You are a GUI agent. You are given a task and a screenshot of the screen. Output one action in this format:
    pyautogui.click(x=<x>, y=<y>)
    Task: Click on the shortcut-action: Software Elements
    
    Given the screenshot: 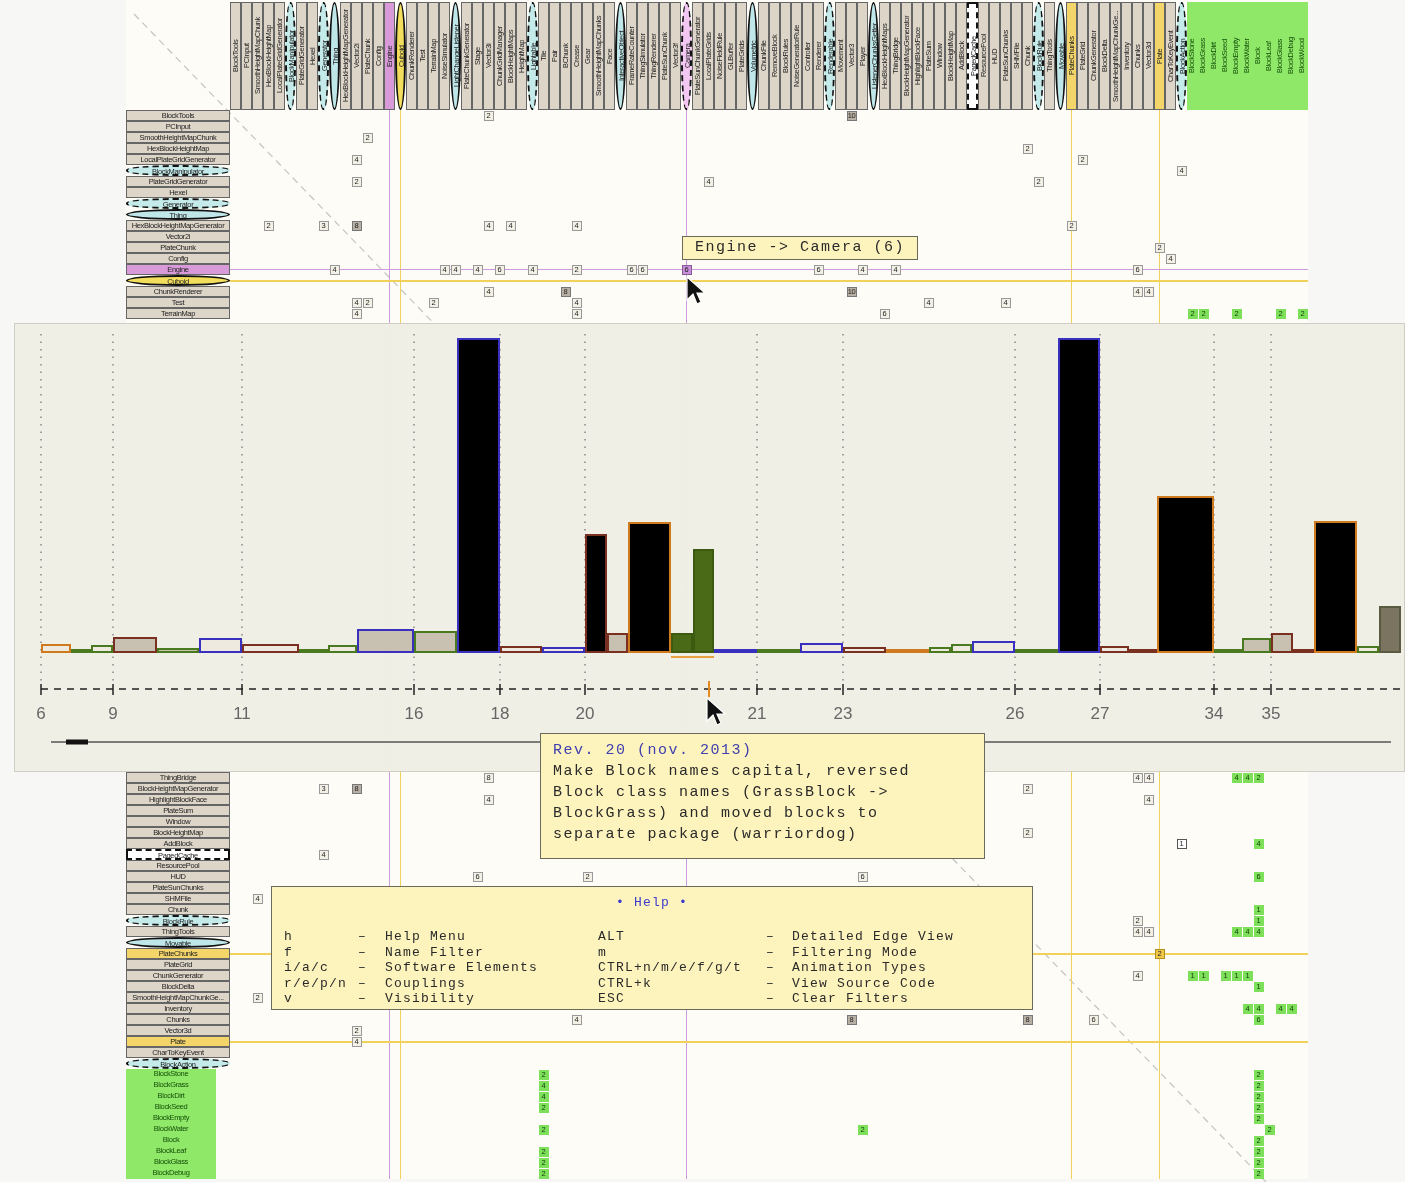 What is the action you would take?
    pyautogui.click(x=462, y=968)
    